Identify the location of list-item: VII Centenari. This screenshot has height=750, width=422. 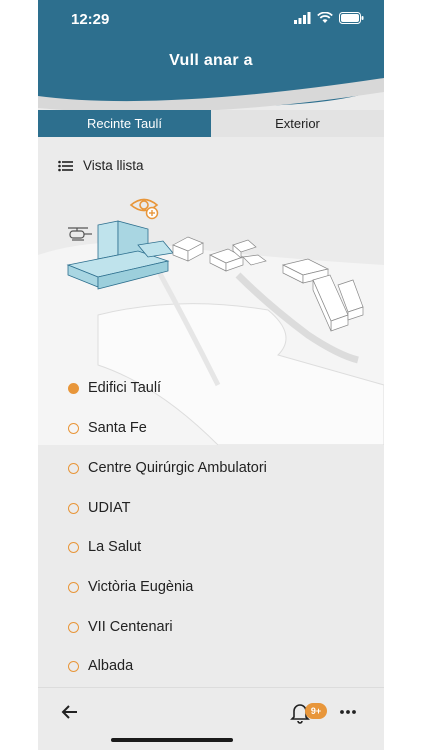
(120, 627).